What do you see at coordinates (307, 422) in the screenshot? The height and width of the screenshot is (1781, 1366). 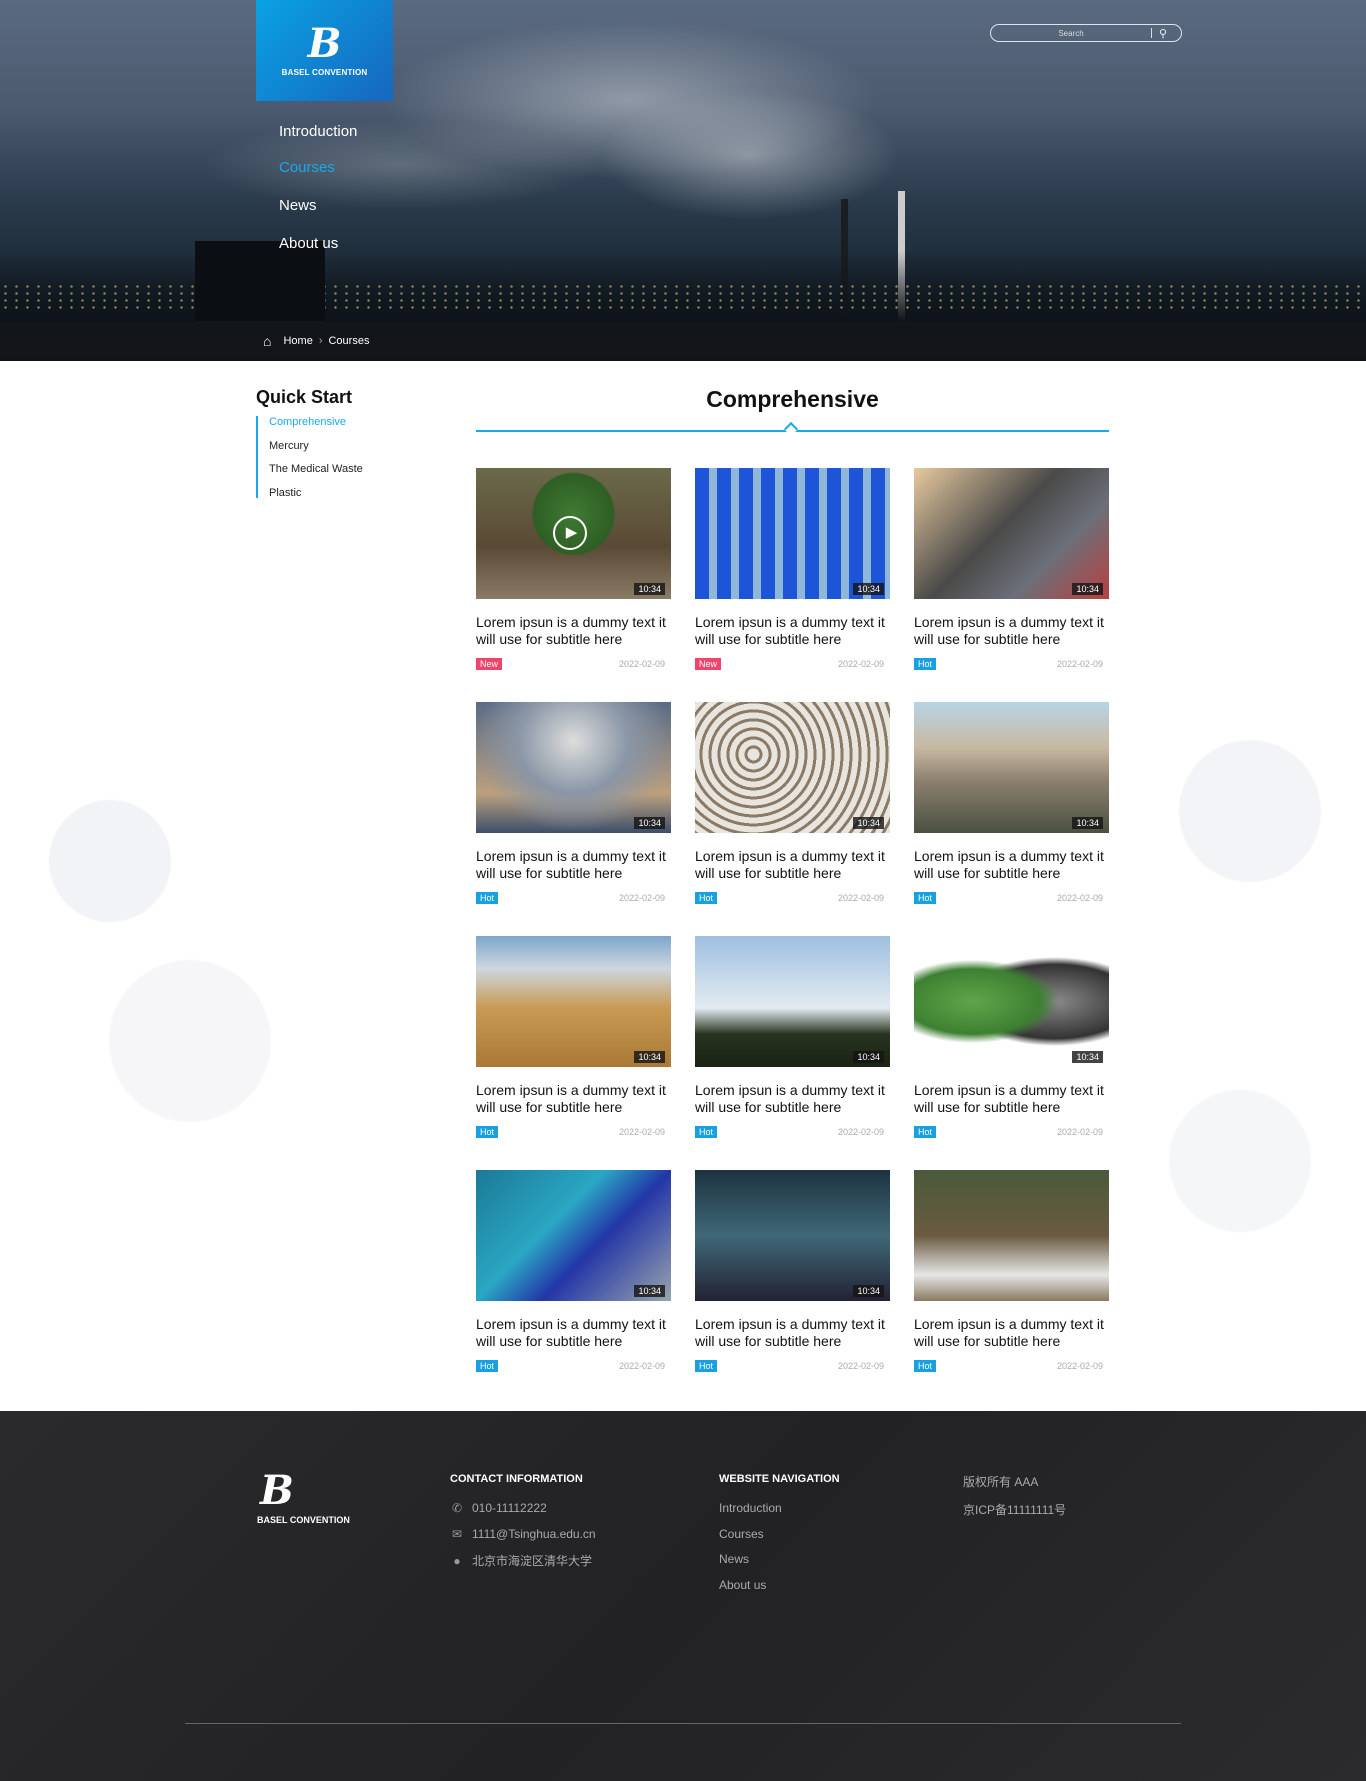 I see `sidebar-item-comprehensive: Comprehensive` at bounding box center [307, 422].